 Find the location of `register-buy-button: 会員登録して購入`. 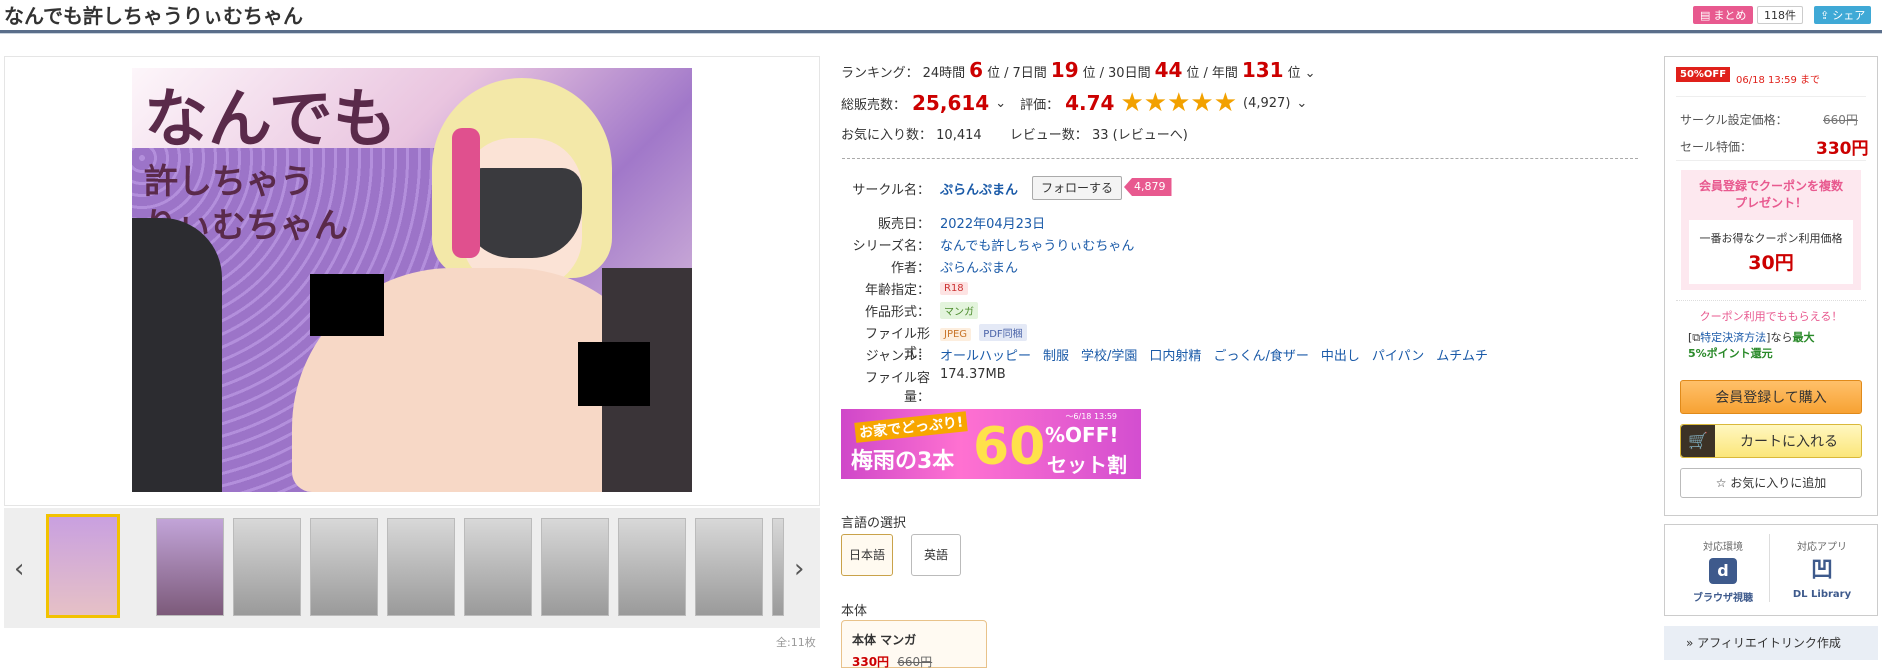

register-buy-button: 会員登録して購入 is located at coordinates (1771, 397).